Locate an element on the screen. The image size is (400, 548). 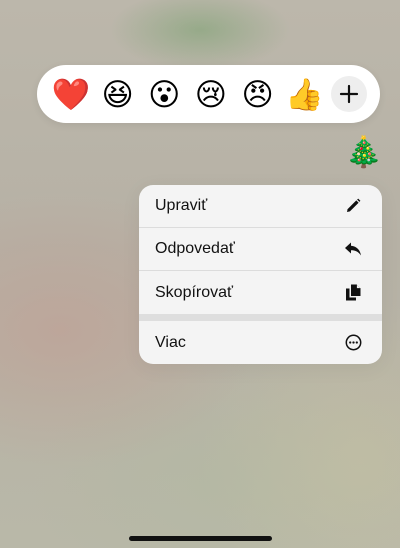
reaction-bar: ❤️ 😆 😮 😢 😠 👍 is located at coordinates (208, 94).